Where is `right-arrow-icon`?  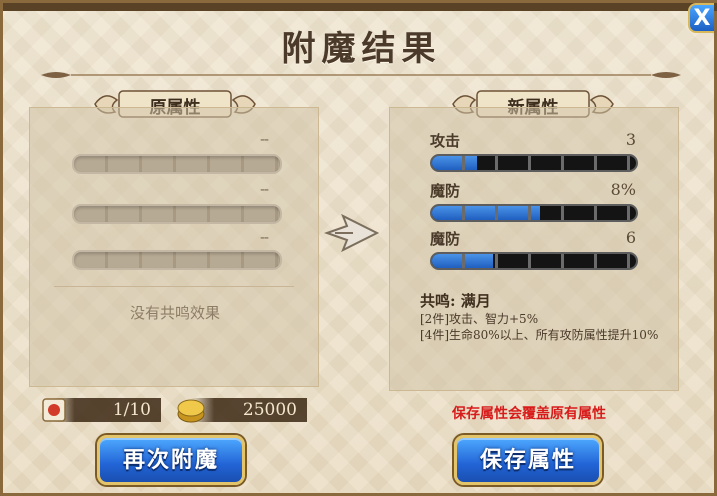
right-arrow-icon is located at coordinates (351, 233).